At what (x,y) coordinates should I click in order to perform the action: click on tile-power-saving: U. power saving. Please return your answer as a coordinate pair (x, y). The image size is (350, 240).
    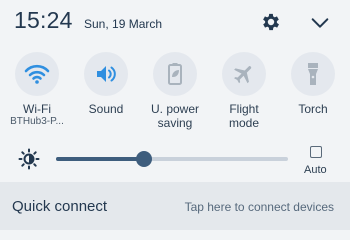
    Looking at the image, I should click on (175, 91).